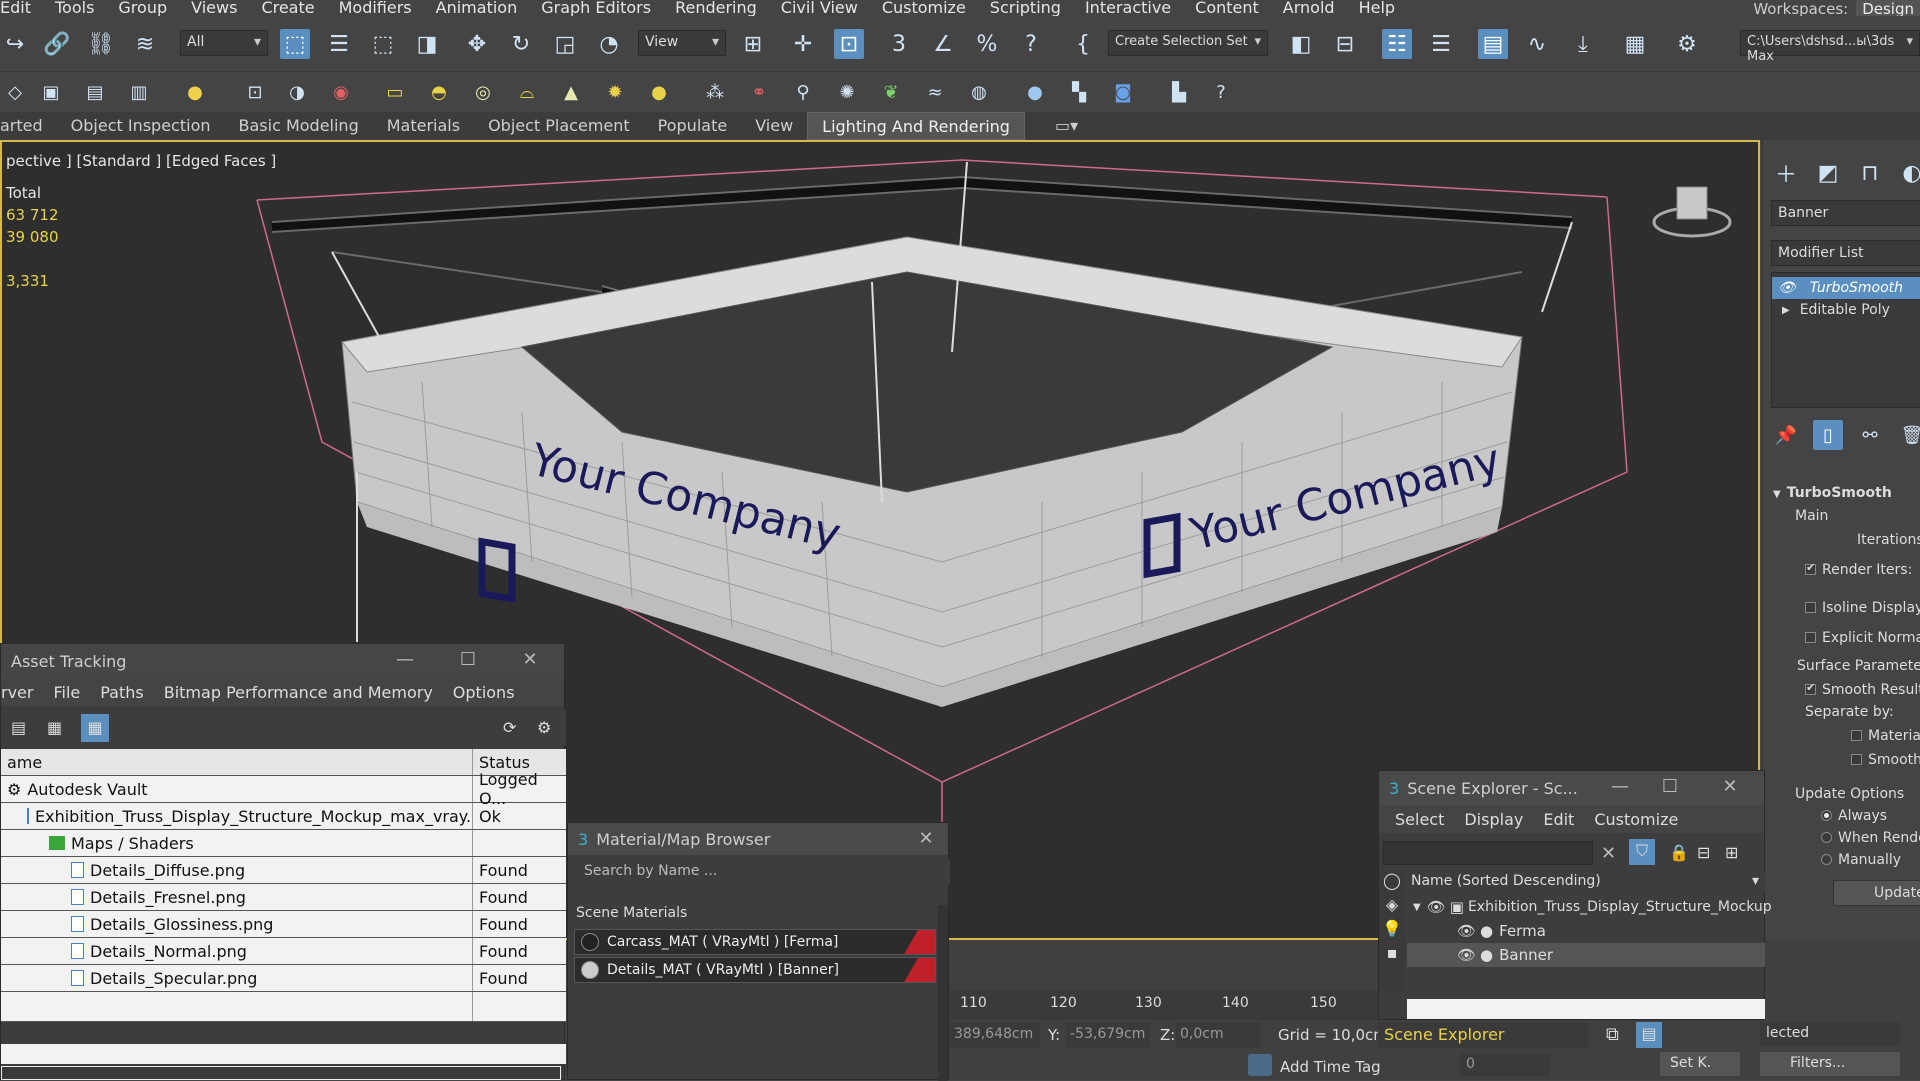 Image resolution: width=1920 pixels, height=1081 pixels. I want to click on scene-search-input, so click(1488, 853).